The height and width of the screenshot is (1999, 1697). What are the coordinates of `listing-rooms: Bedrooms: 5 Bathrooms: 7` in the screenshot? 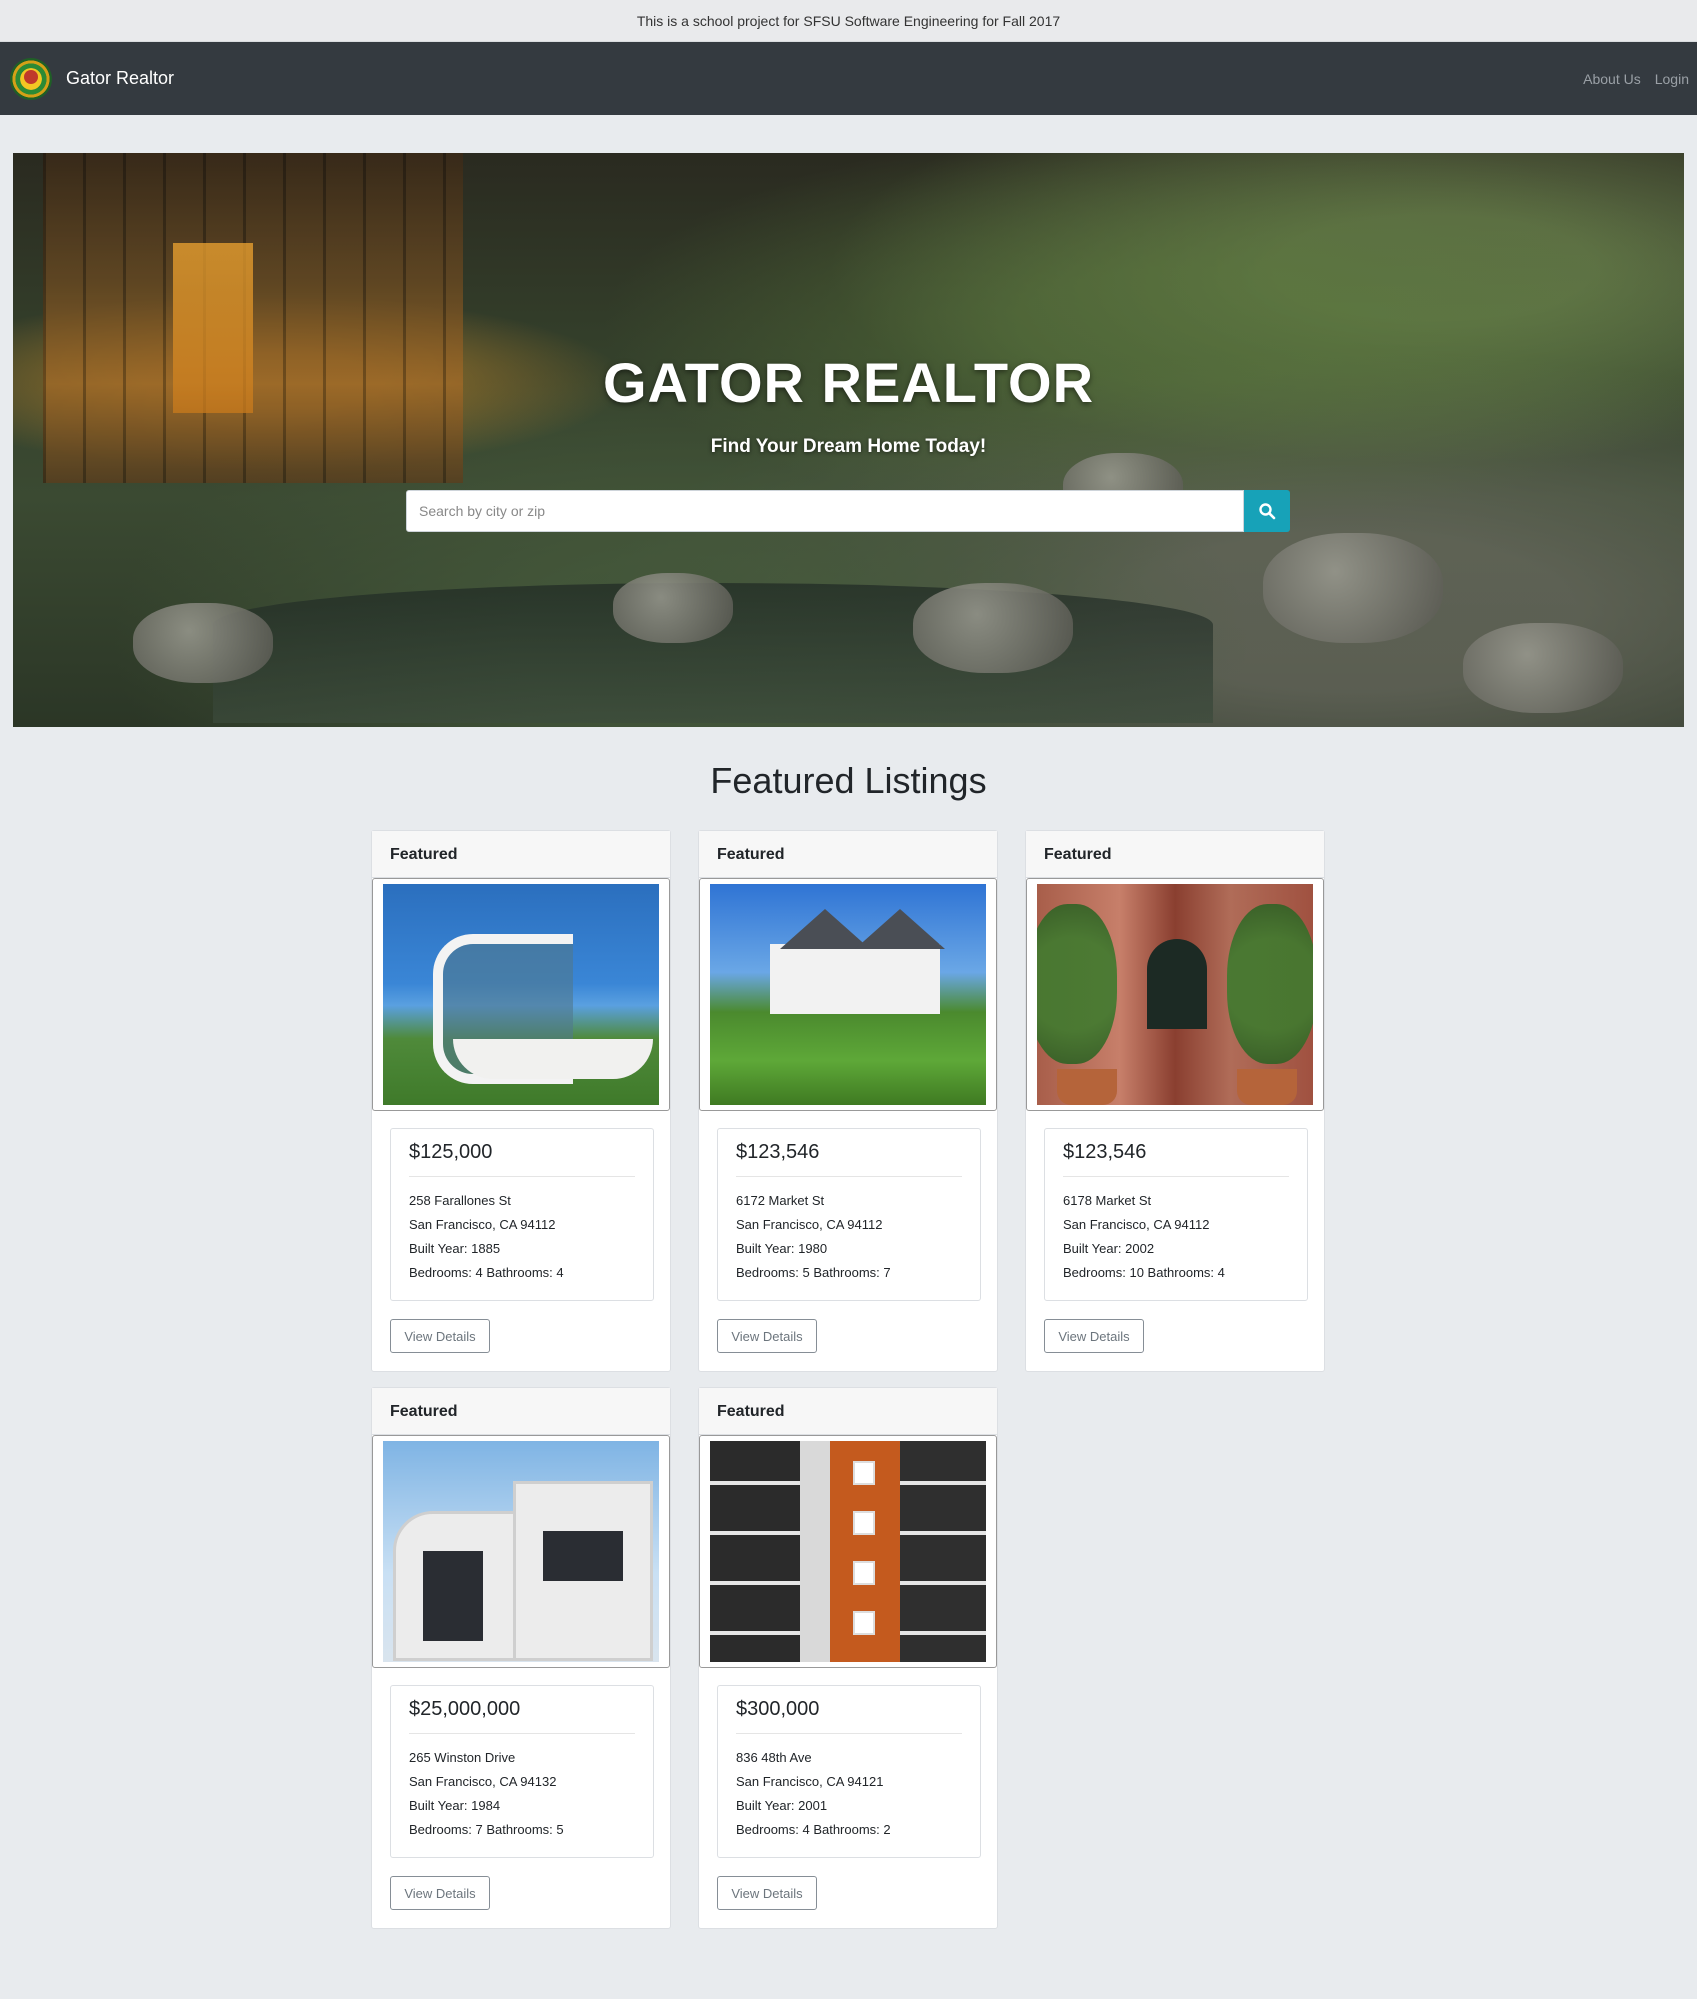 It's located at (813, 1272).